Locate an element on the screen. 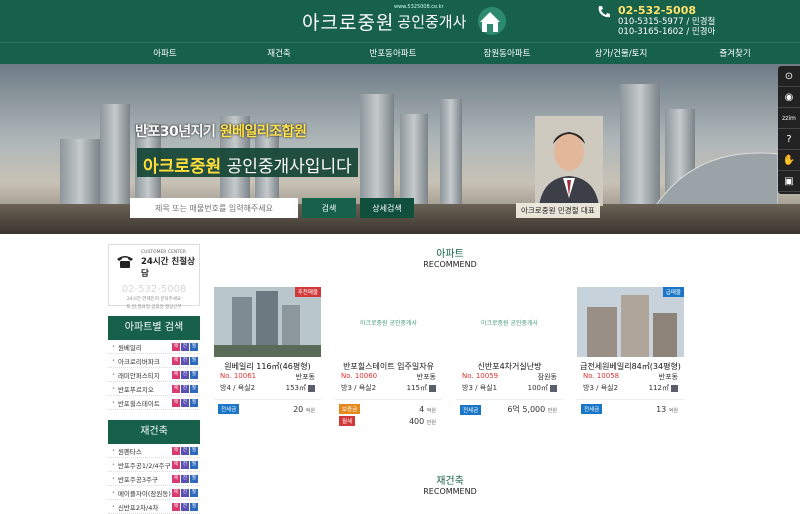 The width and height of the screenshot is (800, 514). listing-photo: 추천매물 is located at coordinates (267, 322).